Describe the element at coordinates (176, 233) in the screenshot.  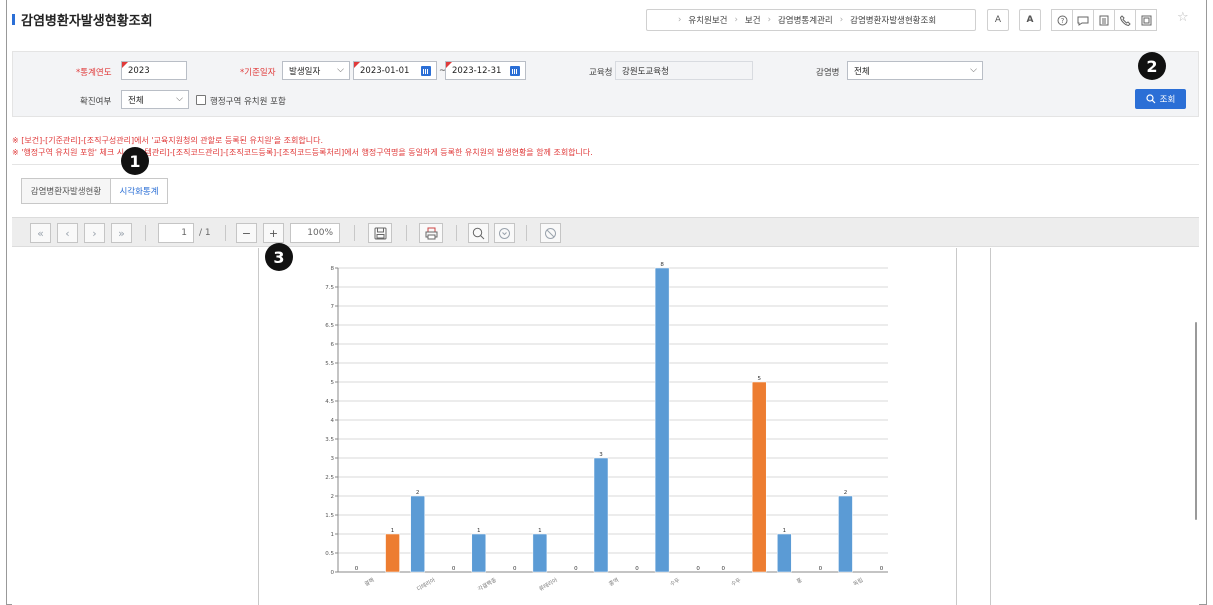
I see `page-number-input: 1` at that location.